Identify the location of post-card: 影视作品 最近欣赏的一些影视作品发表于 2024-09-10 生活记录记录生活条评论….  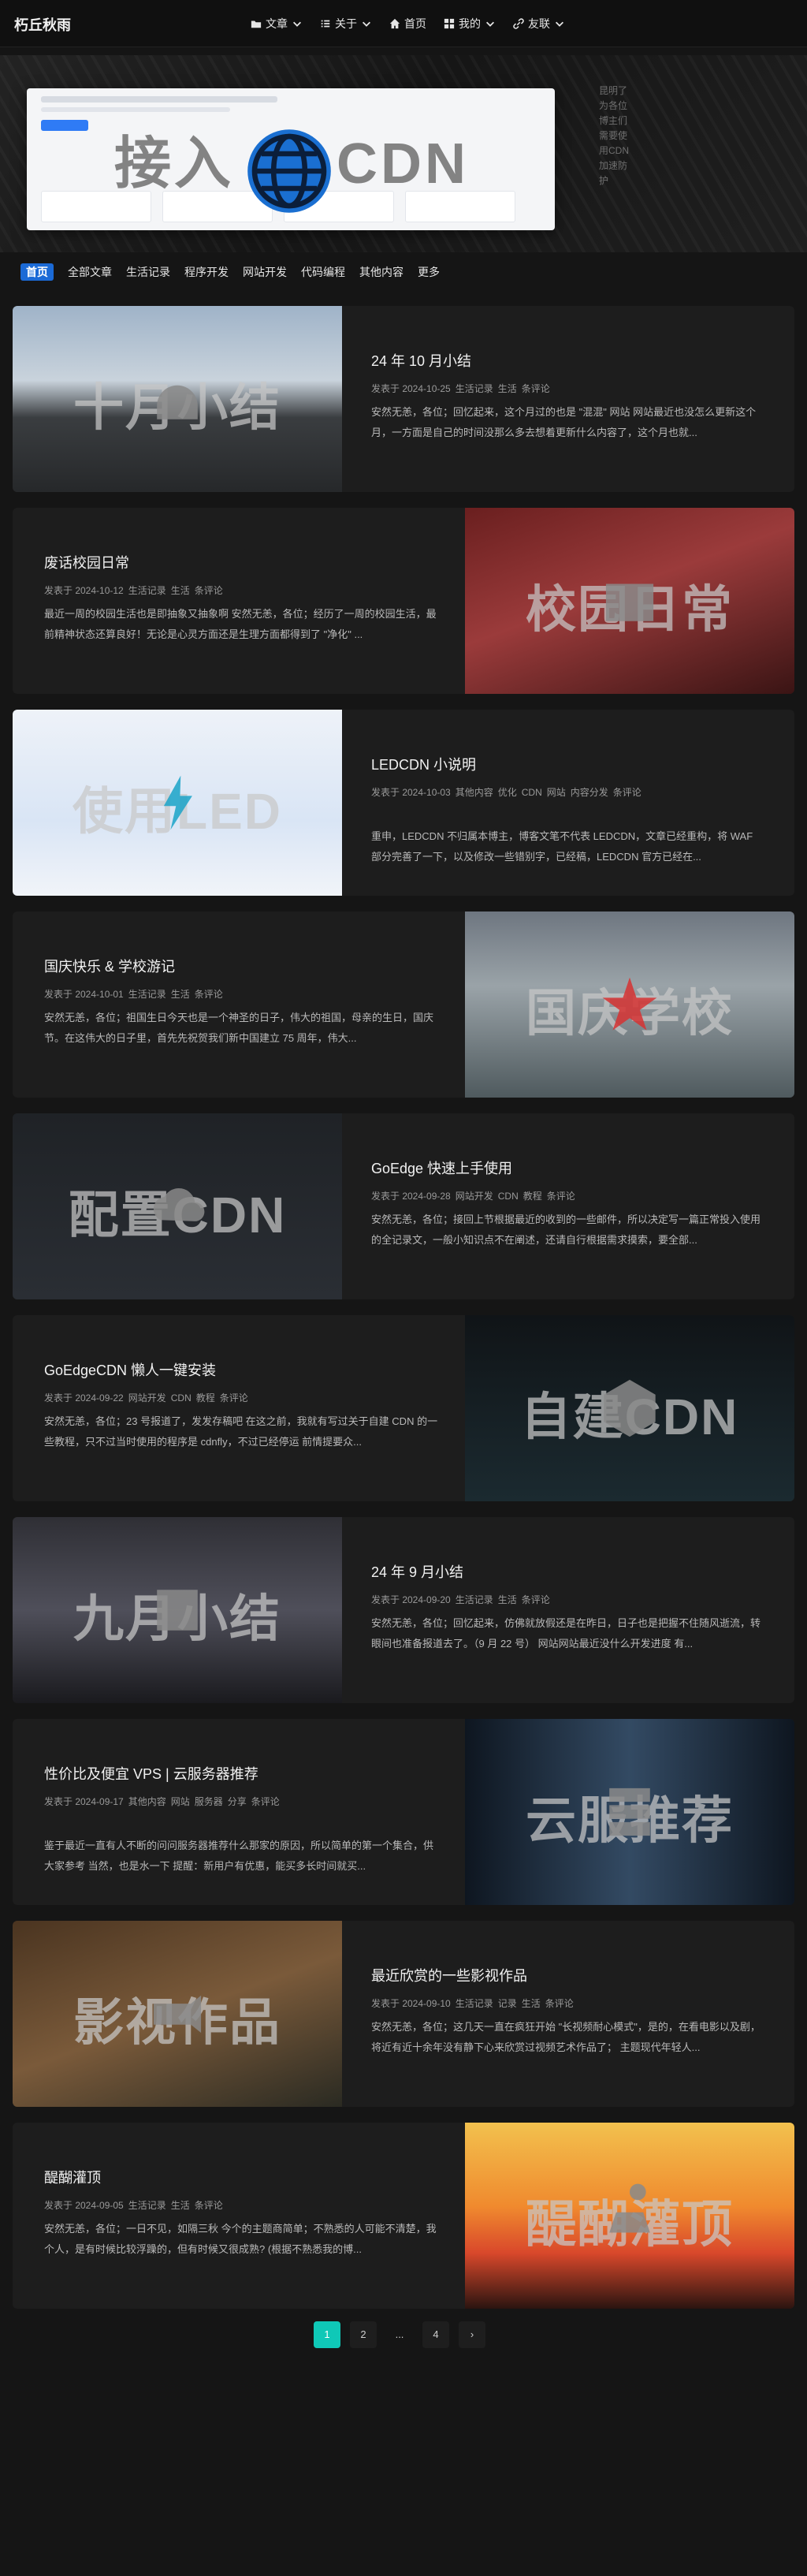
(403, 2014).